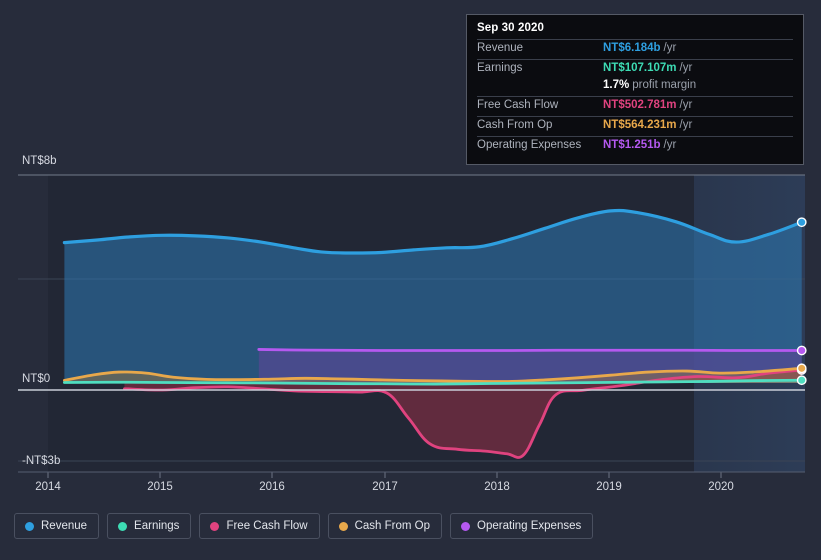 This screenshot has height=560, width=821. I want to click on y-axis-label: -NT$3b, so click(41, 461).